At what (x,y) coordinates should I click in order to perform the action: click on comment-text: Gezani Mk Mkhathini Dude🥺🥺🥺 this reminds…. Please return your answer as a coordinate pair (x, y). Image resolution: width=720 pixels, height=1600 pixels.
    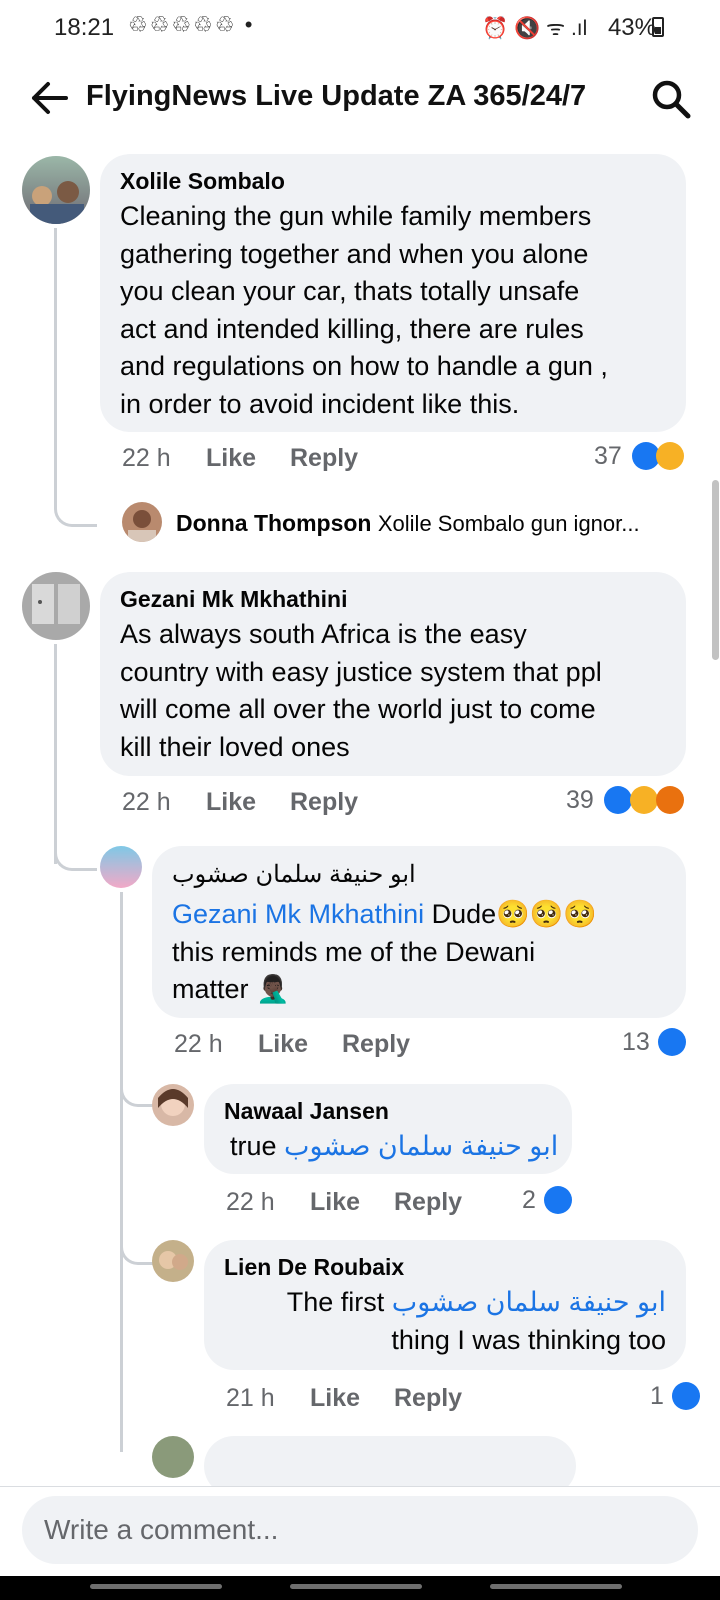
    Looking at the image, I should click on (385, 951).